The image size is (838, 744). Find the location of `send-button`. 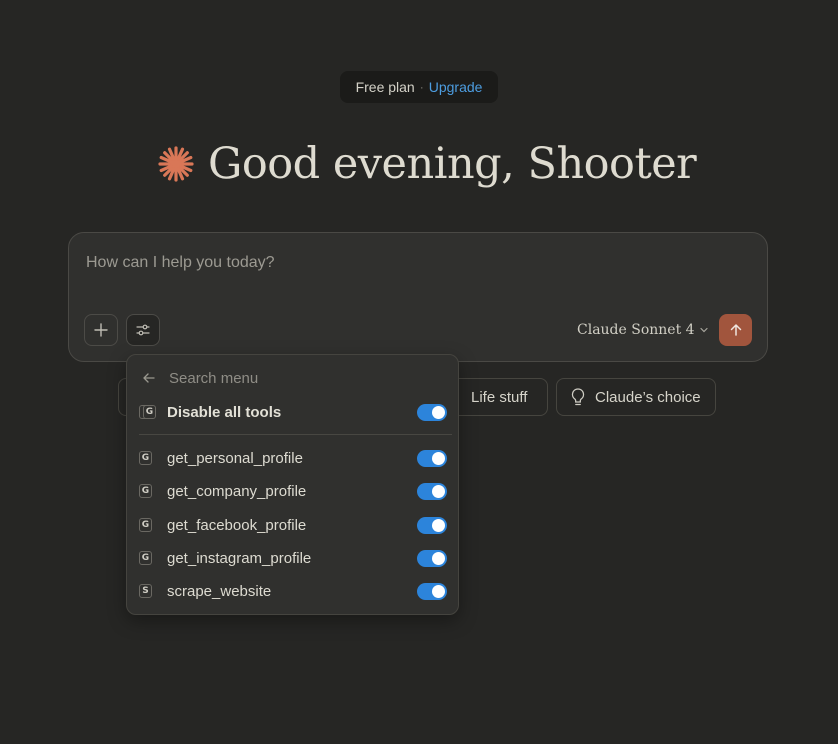

send-button is located at coordinates (735, 330).